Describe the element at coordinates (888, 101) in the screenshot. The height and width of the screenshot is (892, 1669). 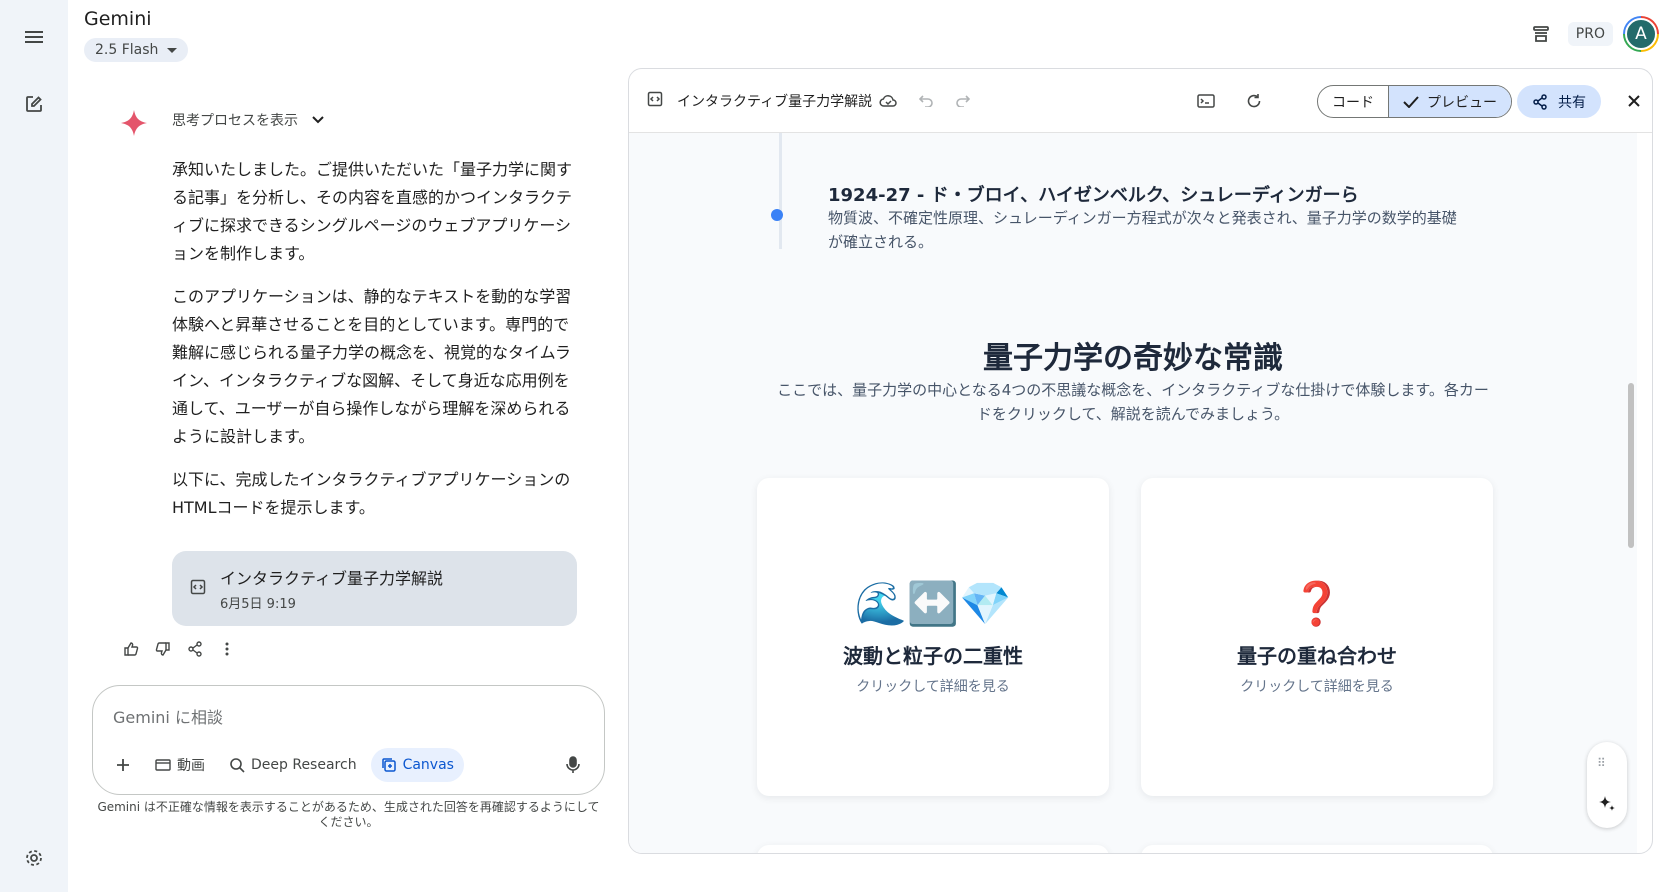
I see `cloud-save-icon` at that location.